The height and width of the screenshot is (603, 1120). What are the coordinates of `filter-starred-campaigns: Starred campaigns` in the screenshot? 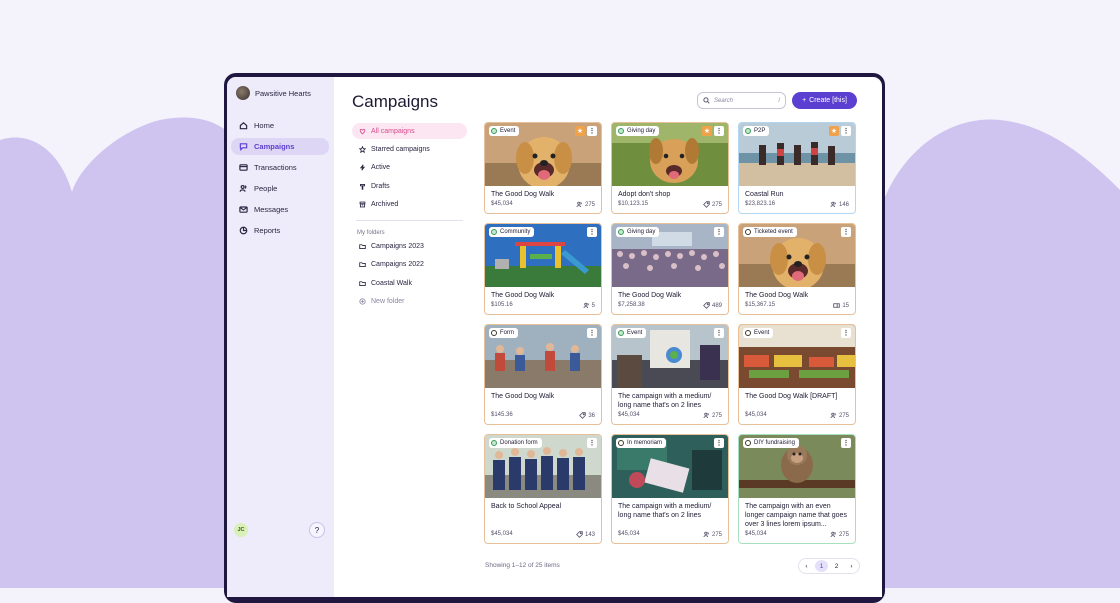 It's located at (409, 149).